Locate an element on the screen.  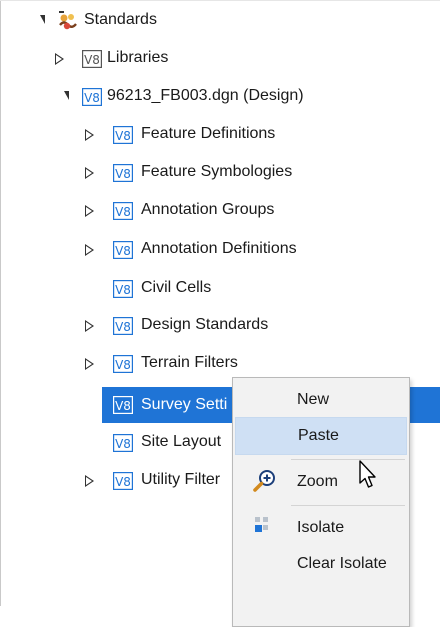
tree-node-site-layout: V8 Site Layout is located at coordinates (116, 442).